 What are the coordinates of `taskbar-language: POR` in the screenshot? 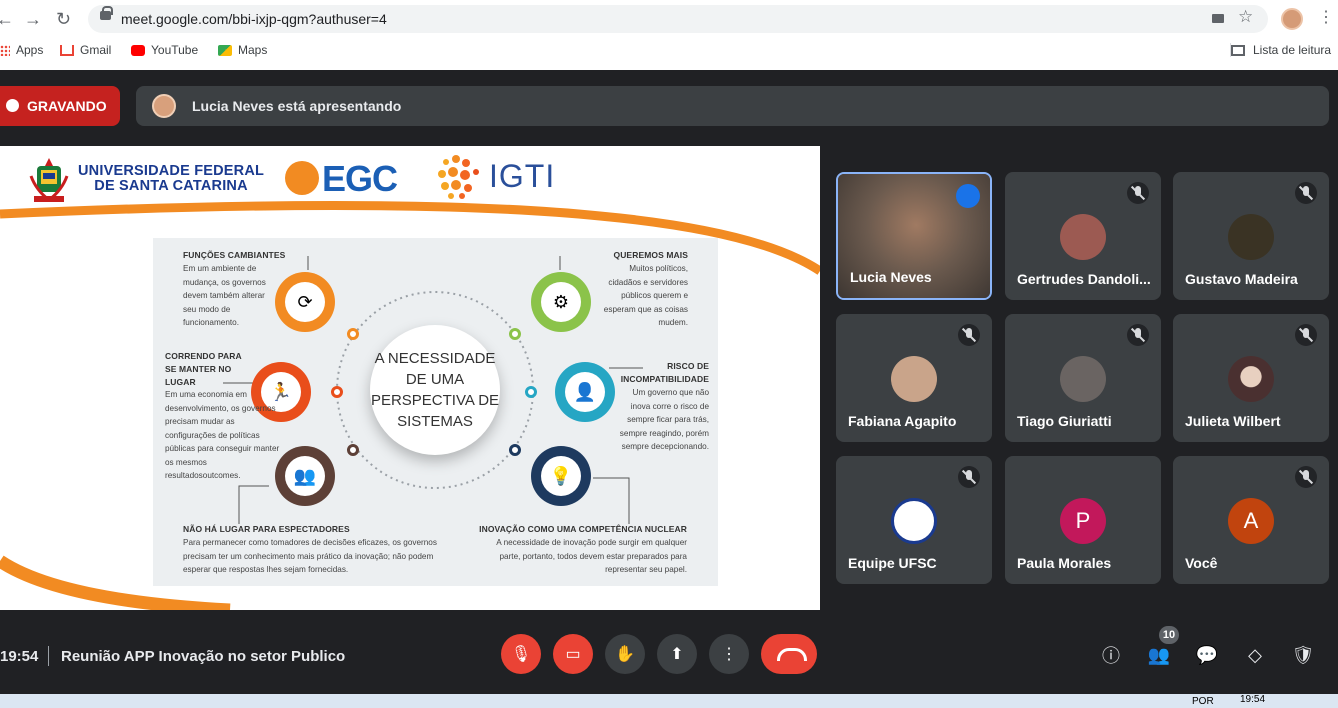 It's located at (1203, 701).